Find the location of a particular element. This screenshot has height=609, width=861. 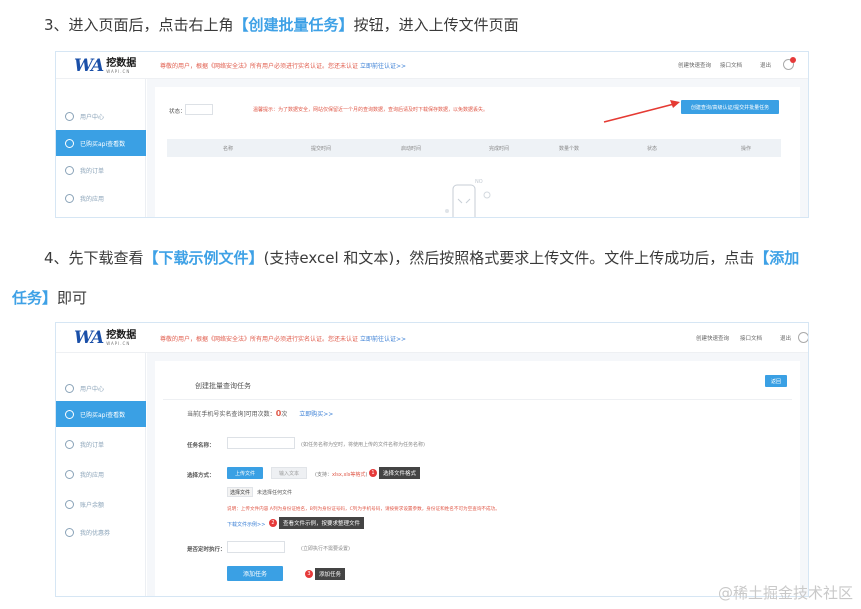

choose-file-button: 选择文件 is located at coordinates (240, 492).